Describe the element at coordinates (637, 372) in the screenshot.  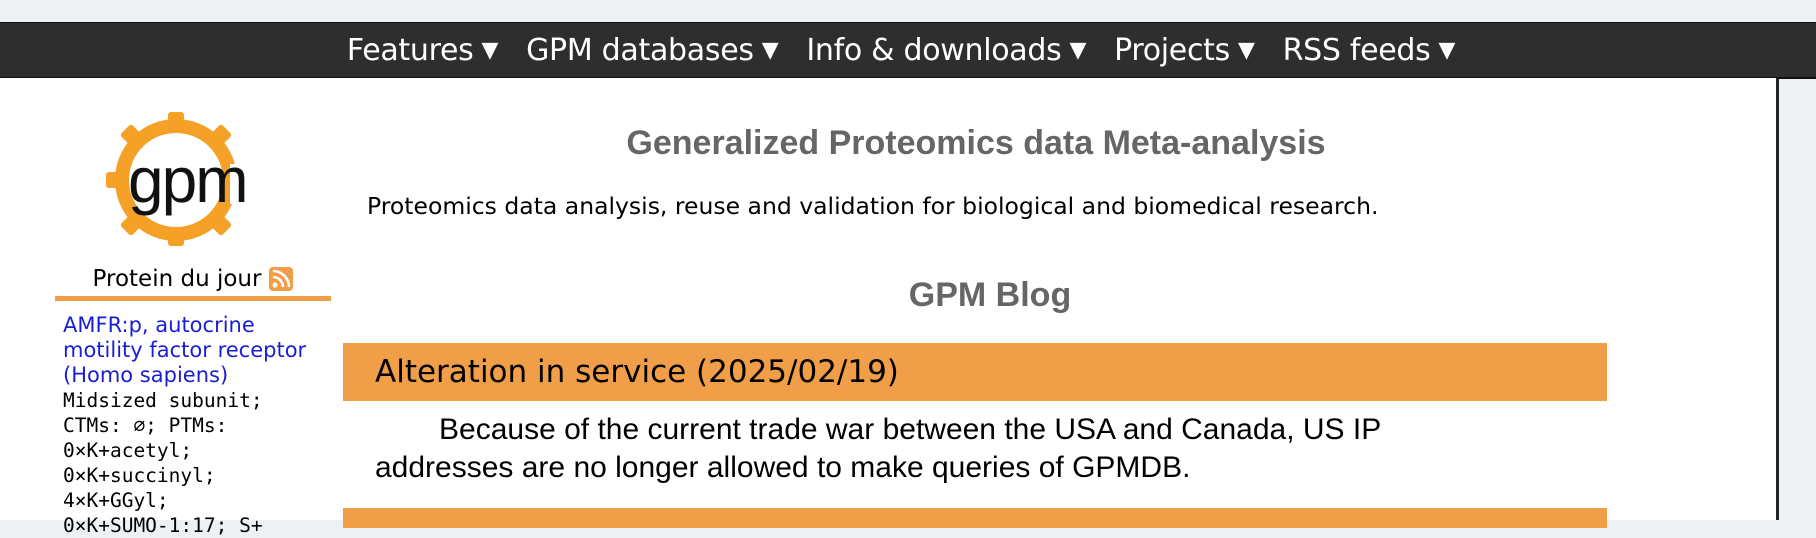
I see `blog-post-title: Alteration in service (2025/02/19)` at that location.